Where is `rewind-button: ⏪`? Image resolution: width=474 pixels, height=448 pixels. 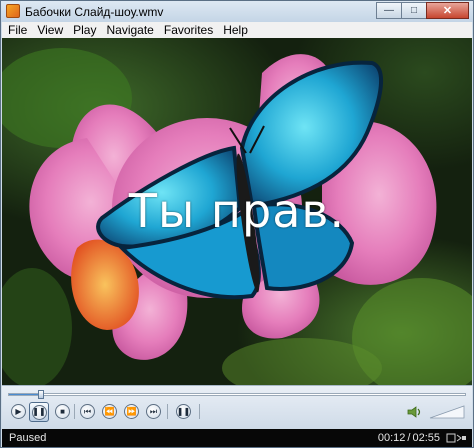
rewind-button: ⏪ is located at coordinates (109, 411).